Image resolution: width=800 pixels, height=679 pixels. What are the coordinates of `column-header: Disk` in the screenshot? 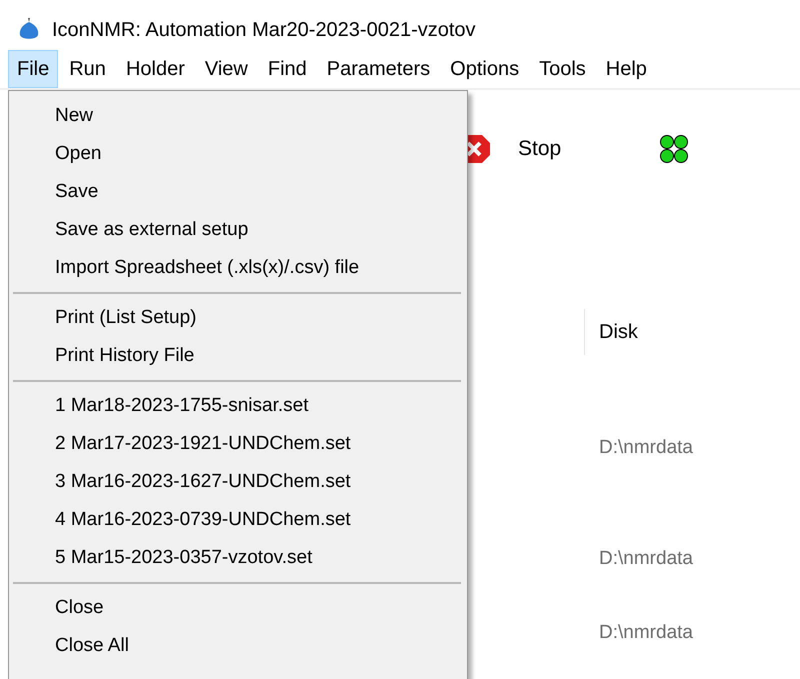 It's located at (618, 332).